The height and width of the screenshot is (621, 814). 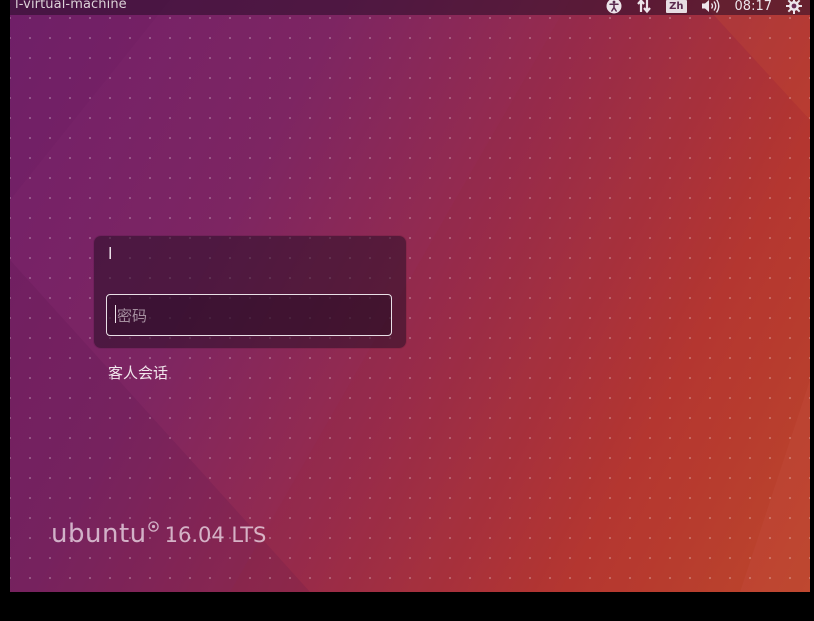 What do you see at coordinates (153, 526) in the screenshot?
I see `ubuntu-logo-icon` at bounding box center [153, 526].